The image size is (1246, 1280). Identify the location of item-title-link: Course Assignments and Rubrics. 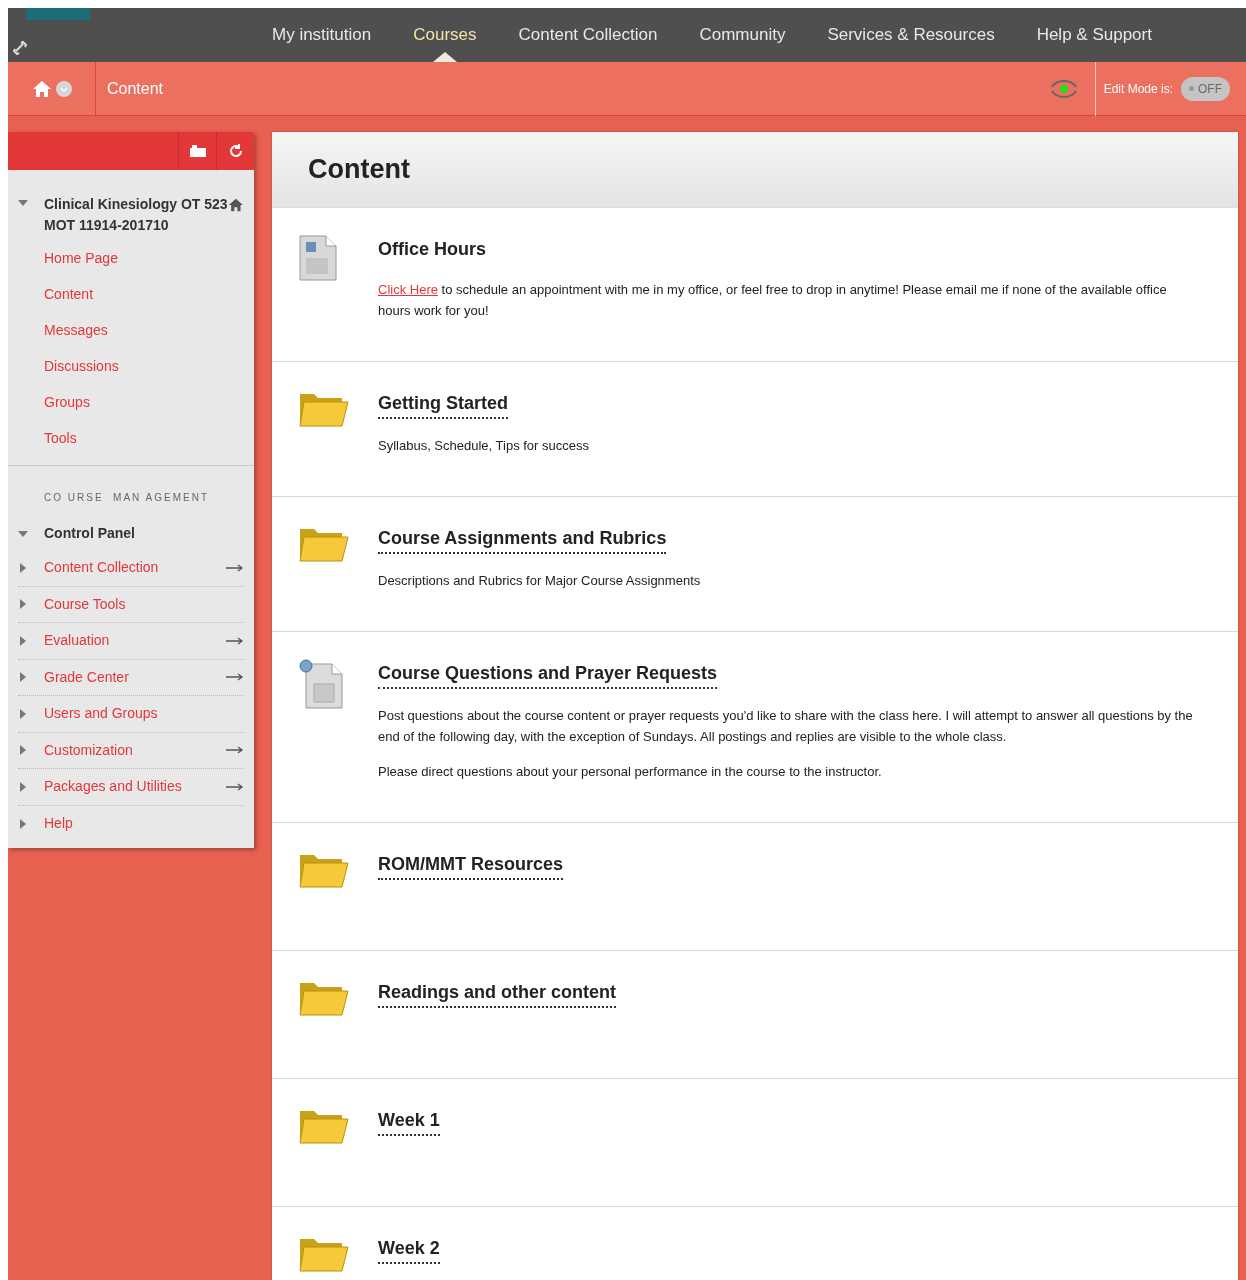
(522, 539).